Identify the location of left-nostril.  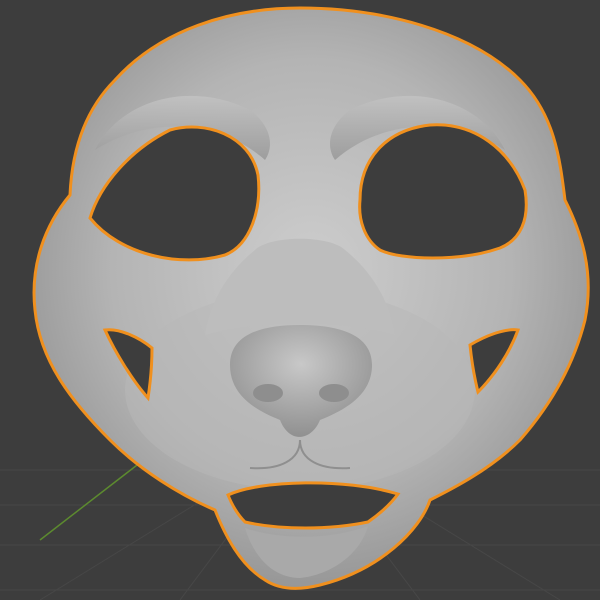
(268, 393).